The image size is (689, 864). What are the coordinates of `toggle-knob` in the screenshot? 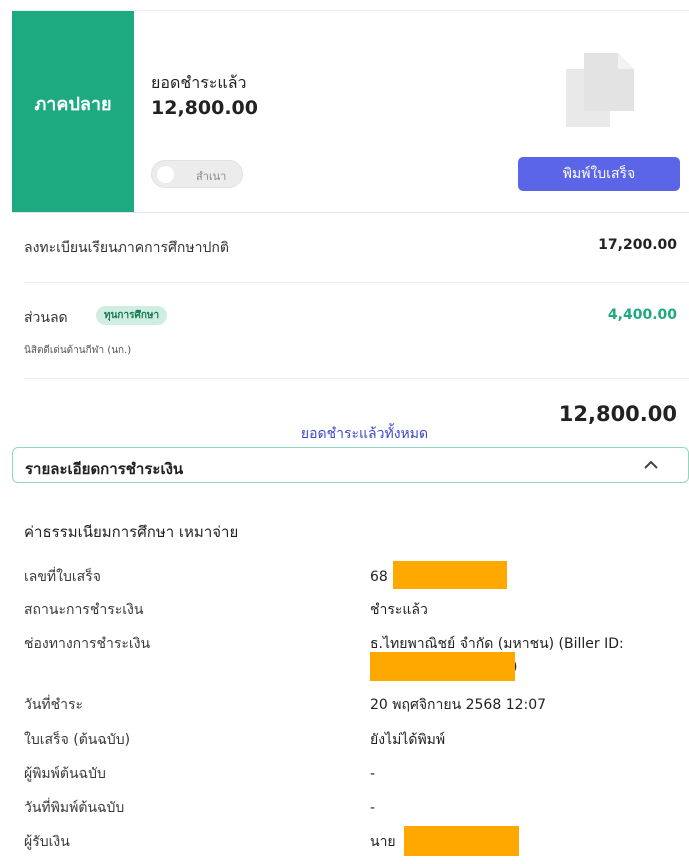 It's located at (165, 174).